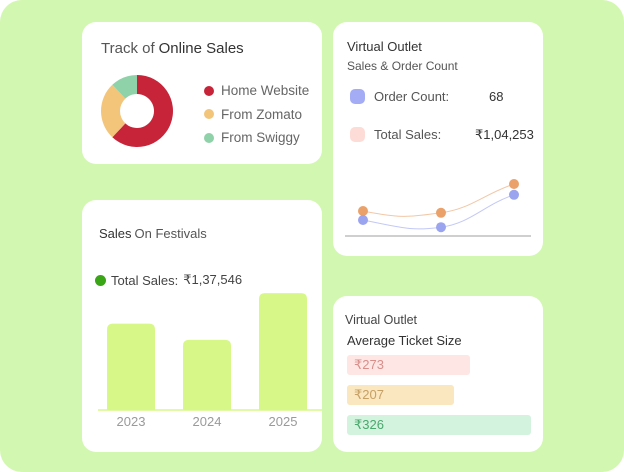  I want to click on ticket-title: Virtual Outlet, so click(381, 320).